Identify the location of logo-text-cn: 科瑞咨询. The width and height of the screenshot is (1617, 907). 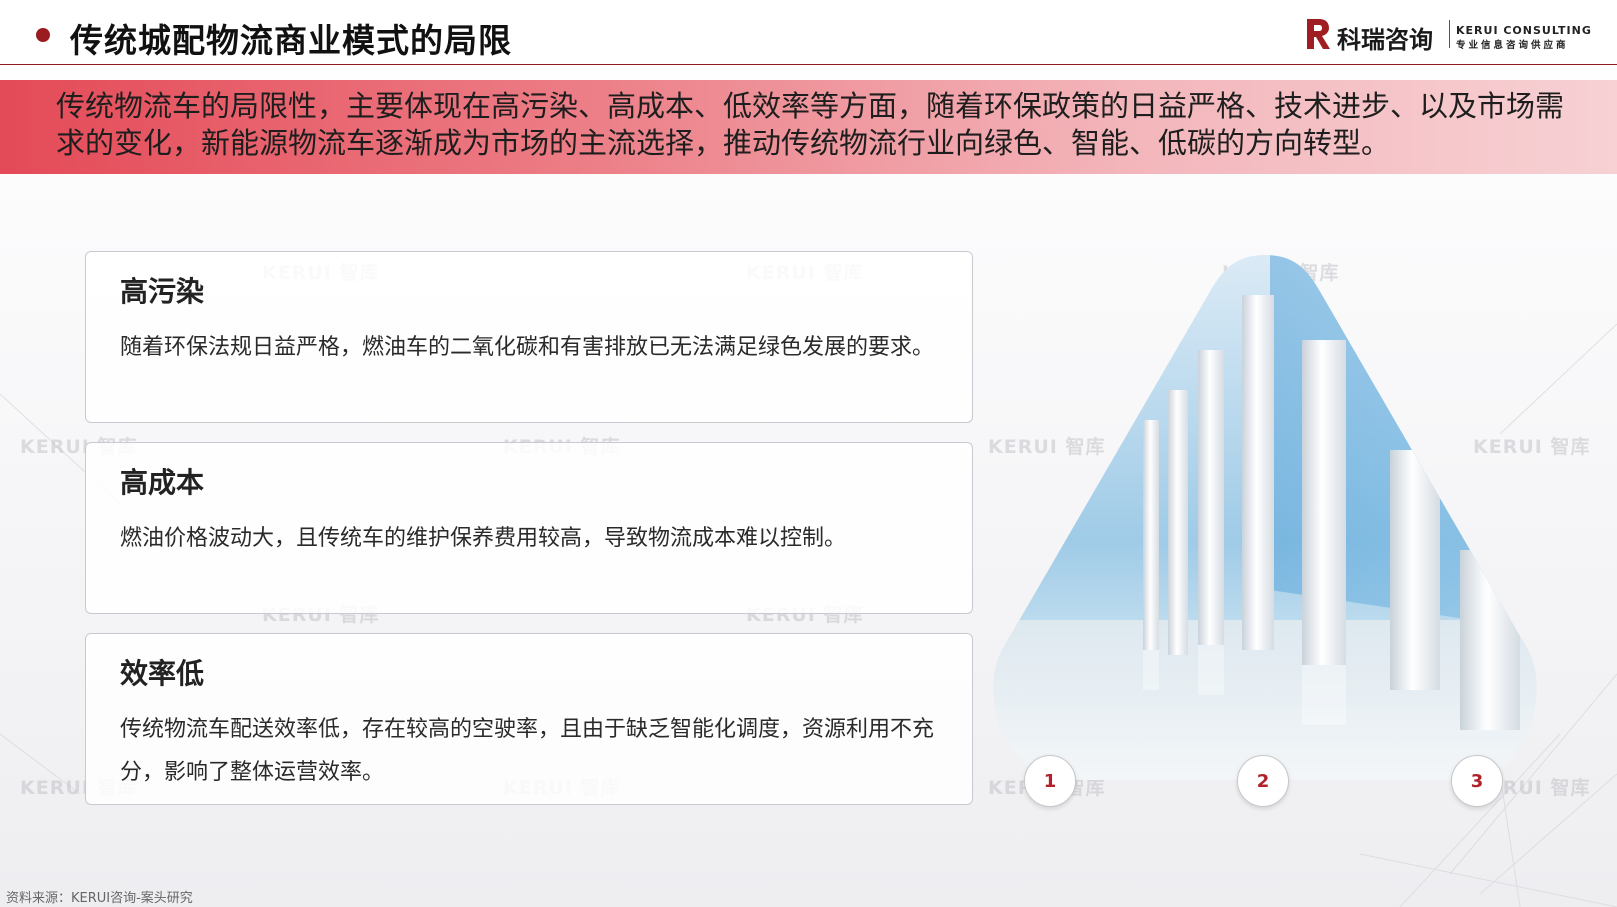
(1385, 40).